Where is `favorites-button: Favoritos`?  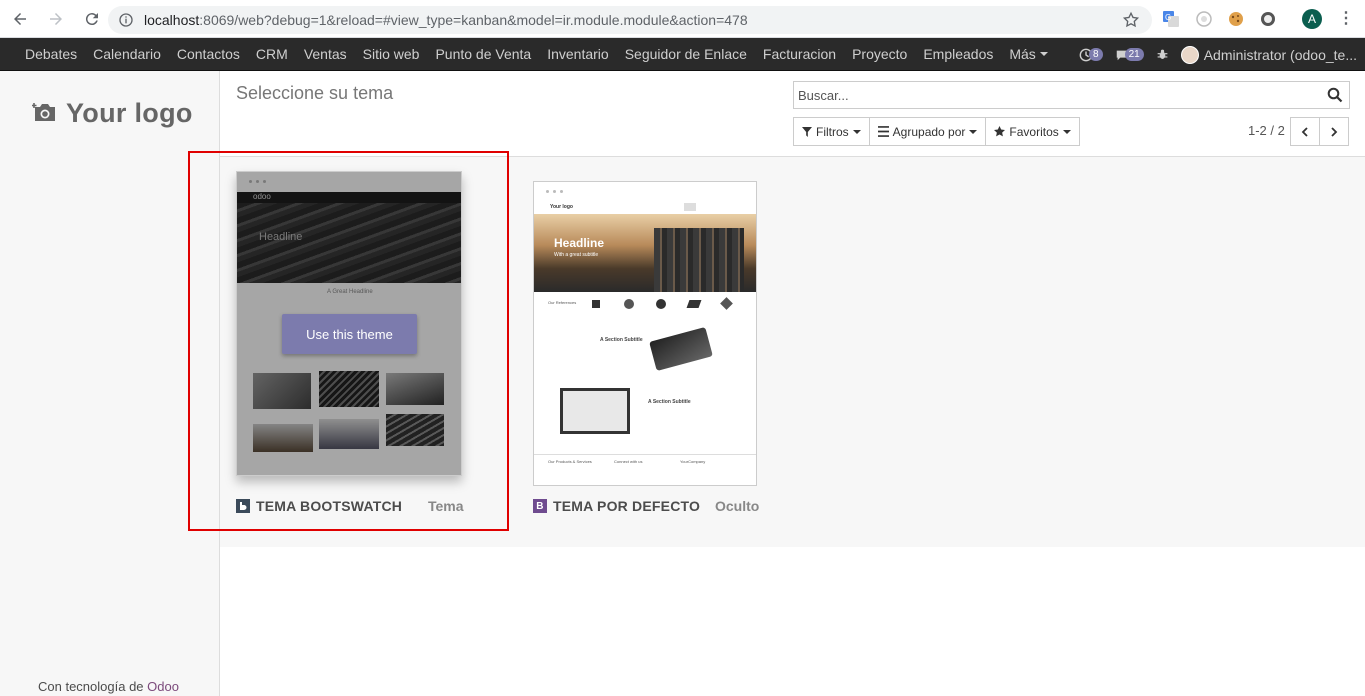 favorites-button: Favoritos is located at coordinates (1032, 131).